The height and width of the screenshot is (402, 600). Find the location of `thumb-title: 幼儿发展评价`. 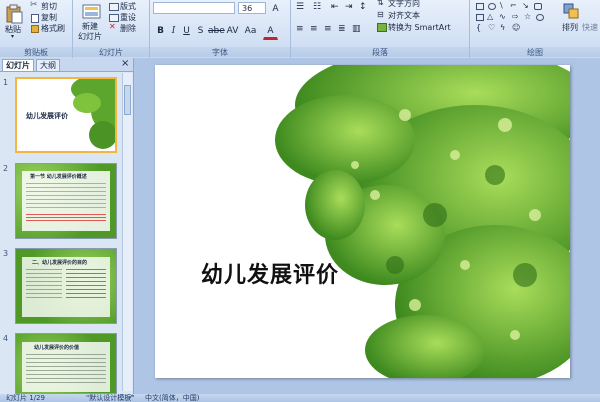

thumb-title: 幼儿发展评价 is located at coordinates (47, 116).